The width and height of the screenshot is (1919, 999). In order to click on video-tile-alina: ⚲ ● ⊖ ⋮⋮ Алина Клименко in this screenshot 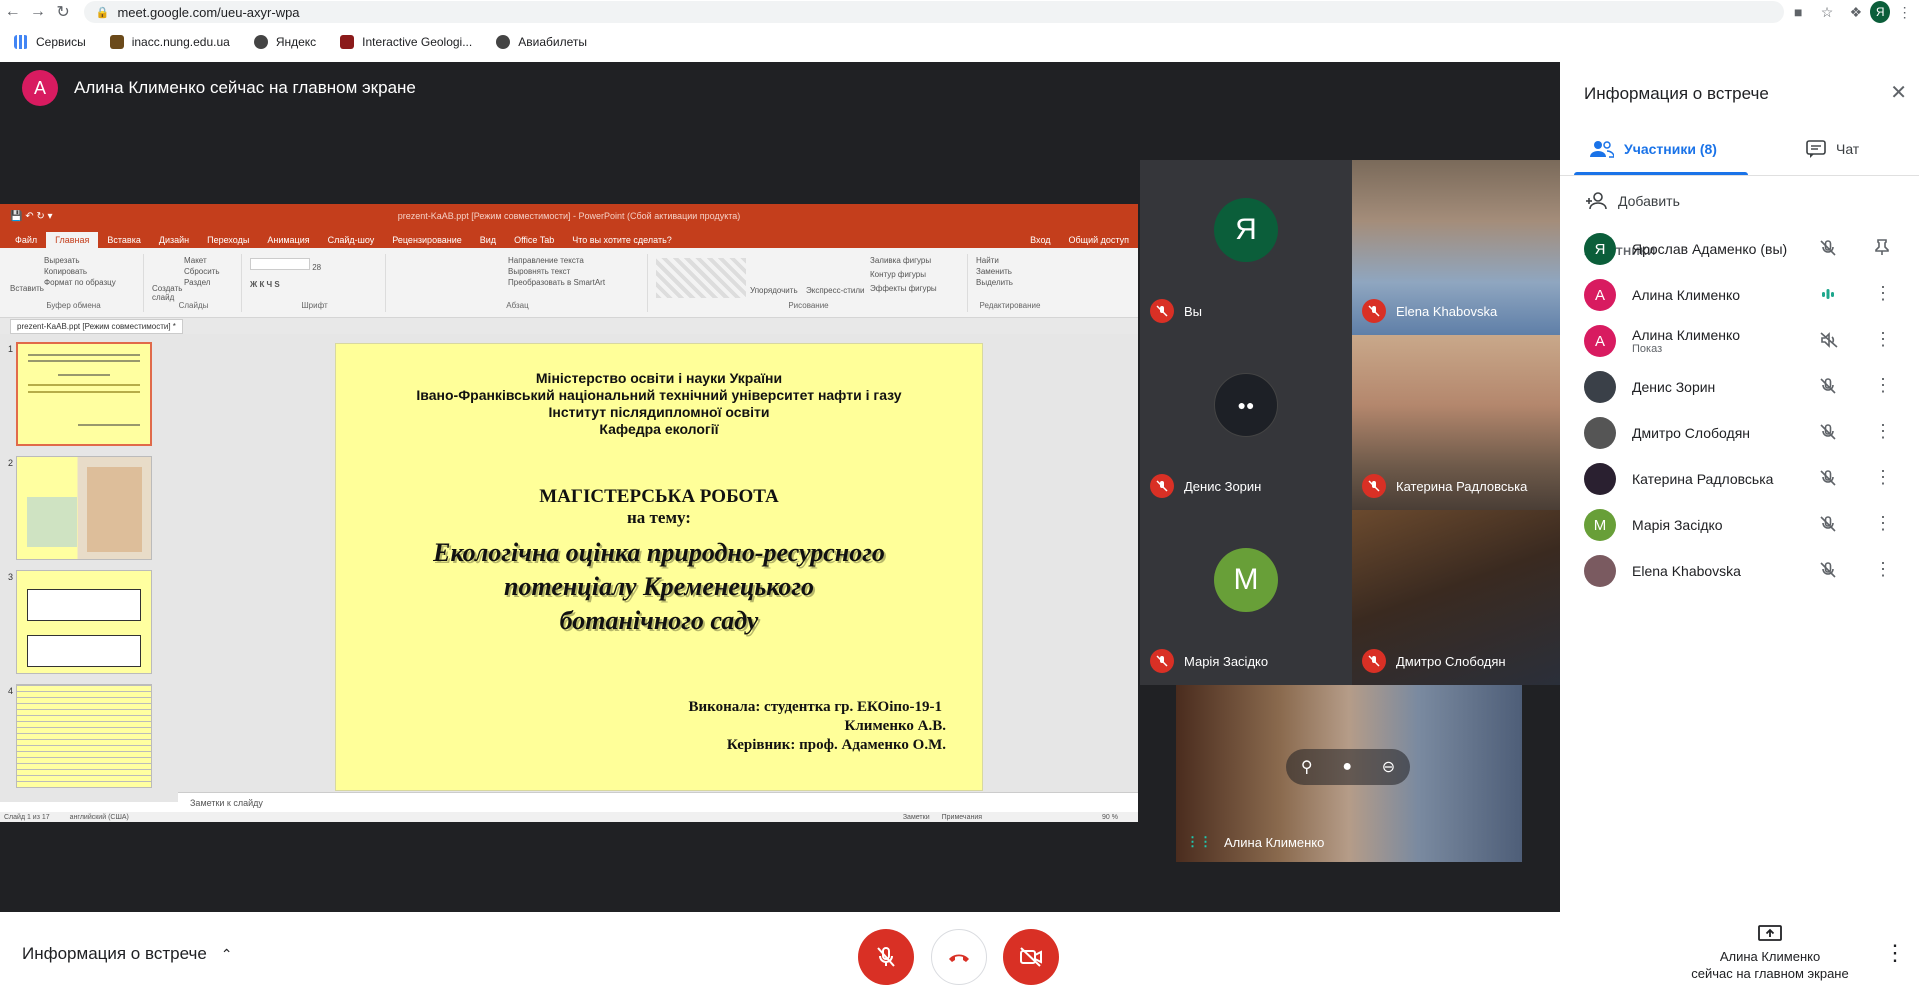, I will do `click(1349, 773)`.